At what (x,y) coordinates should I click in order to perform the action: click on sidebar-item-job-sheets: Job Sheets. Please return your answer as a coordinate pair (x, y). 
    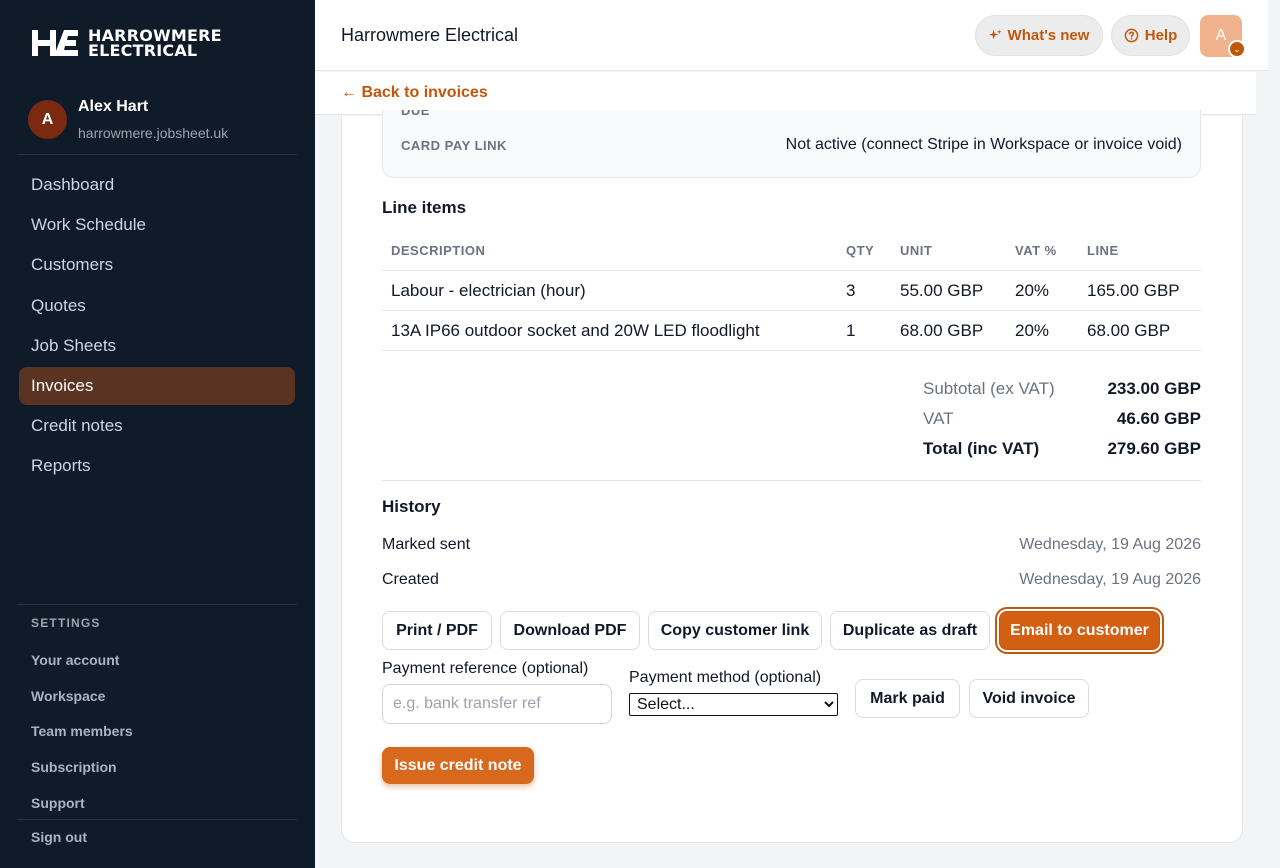
    Looking at the image, I should click on (157, 346).